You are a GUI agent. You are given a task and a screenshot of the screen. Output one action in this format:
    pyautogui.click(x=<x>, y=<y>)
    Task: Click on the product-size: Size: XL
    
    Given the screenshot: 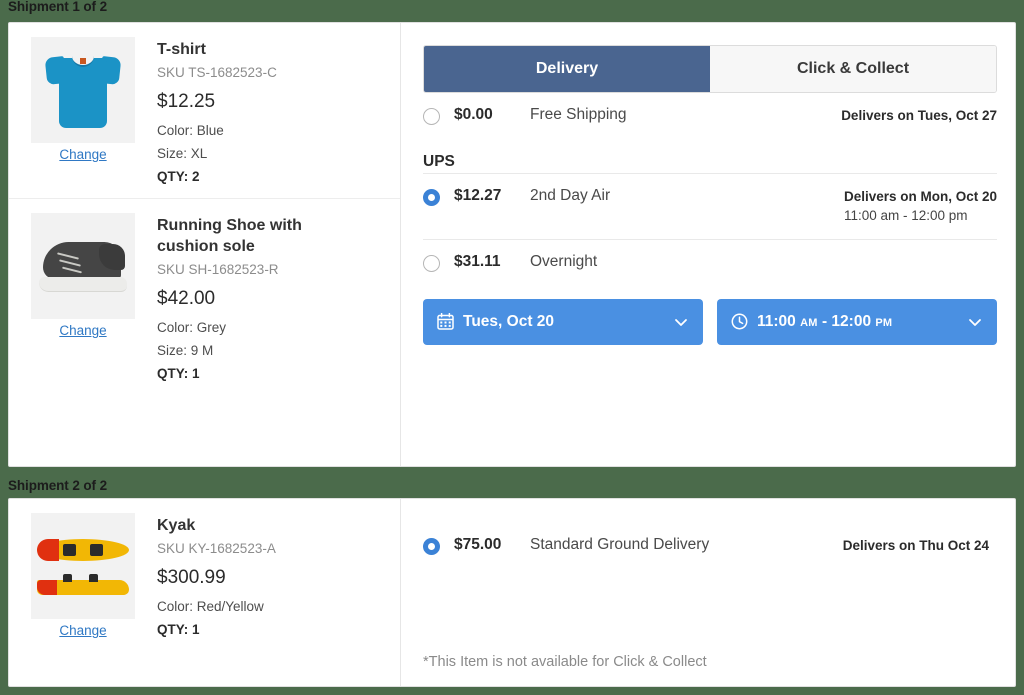 What is the action you would take?
    pyautogui.click(x=182, y=154)
    